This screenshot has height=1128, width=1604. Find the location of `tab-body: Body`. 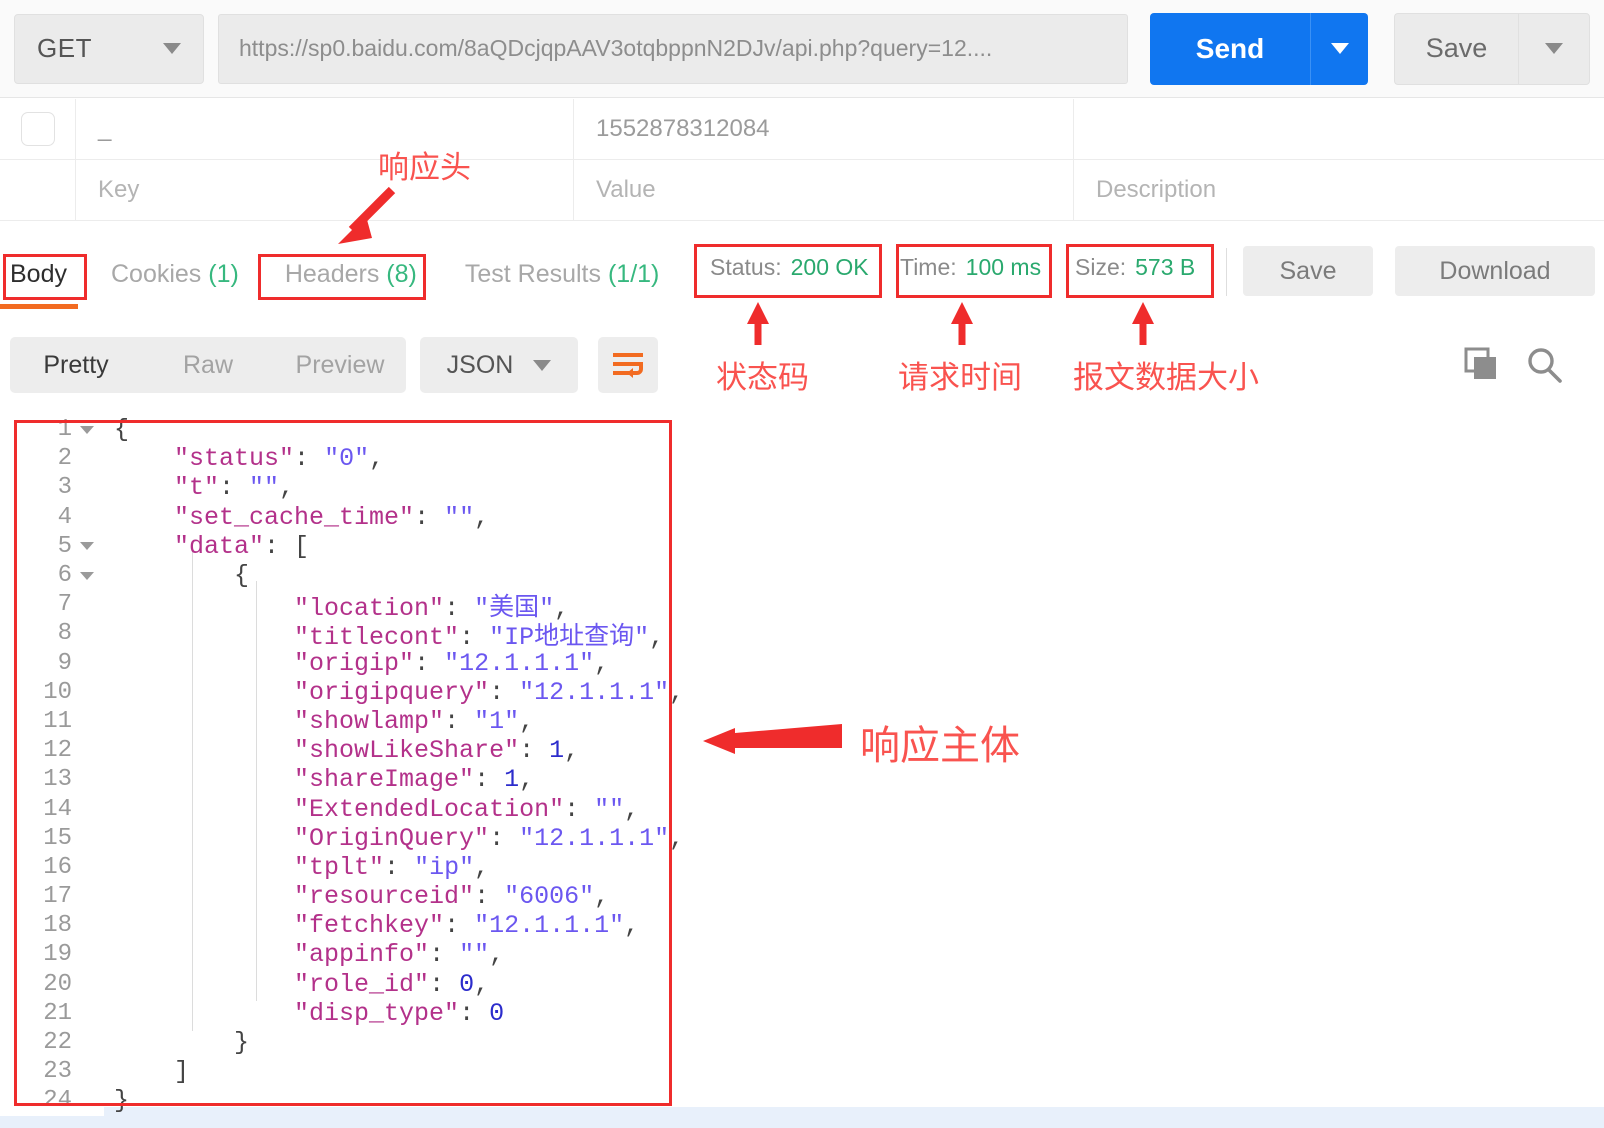

tab-body: Body is located at coordinates (38, 274).